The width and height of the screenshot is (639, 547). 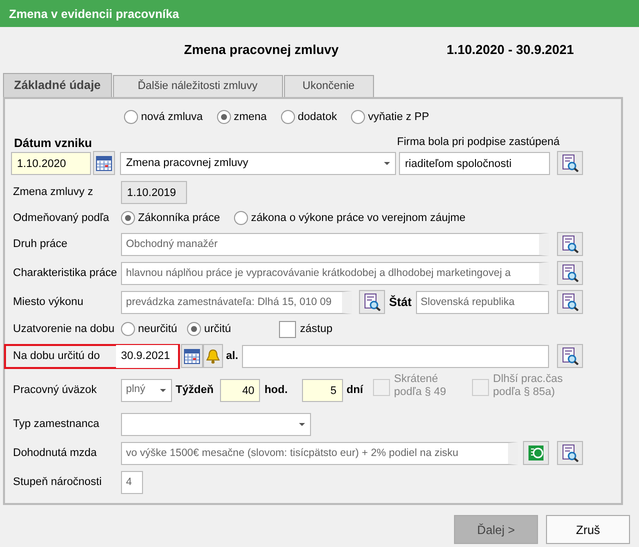 I want to click on radio-button: neurčitú, so click(x=149, y=329).